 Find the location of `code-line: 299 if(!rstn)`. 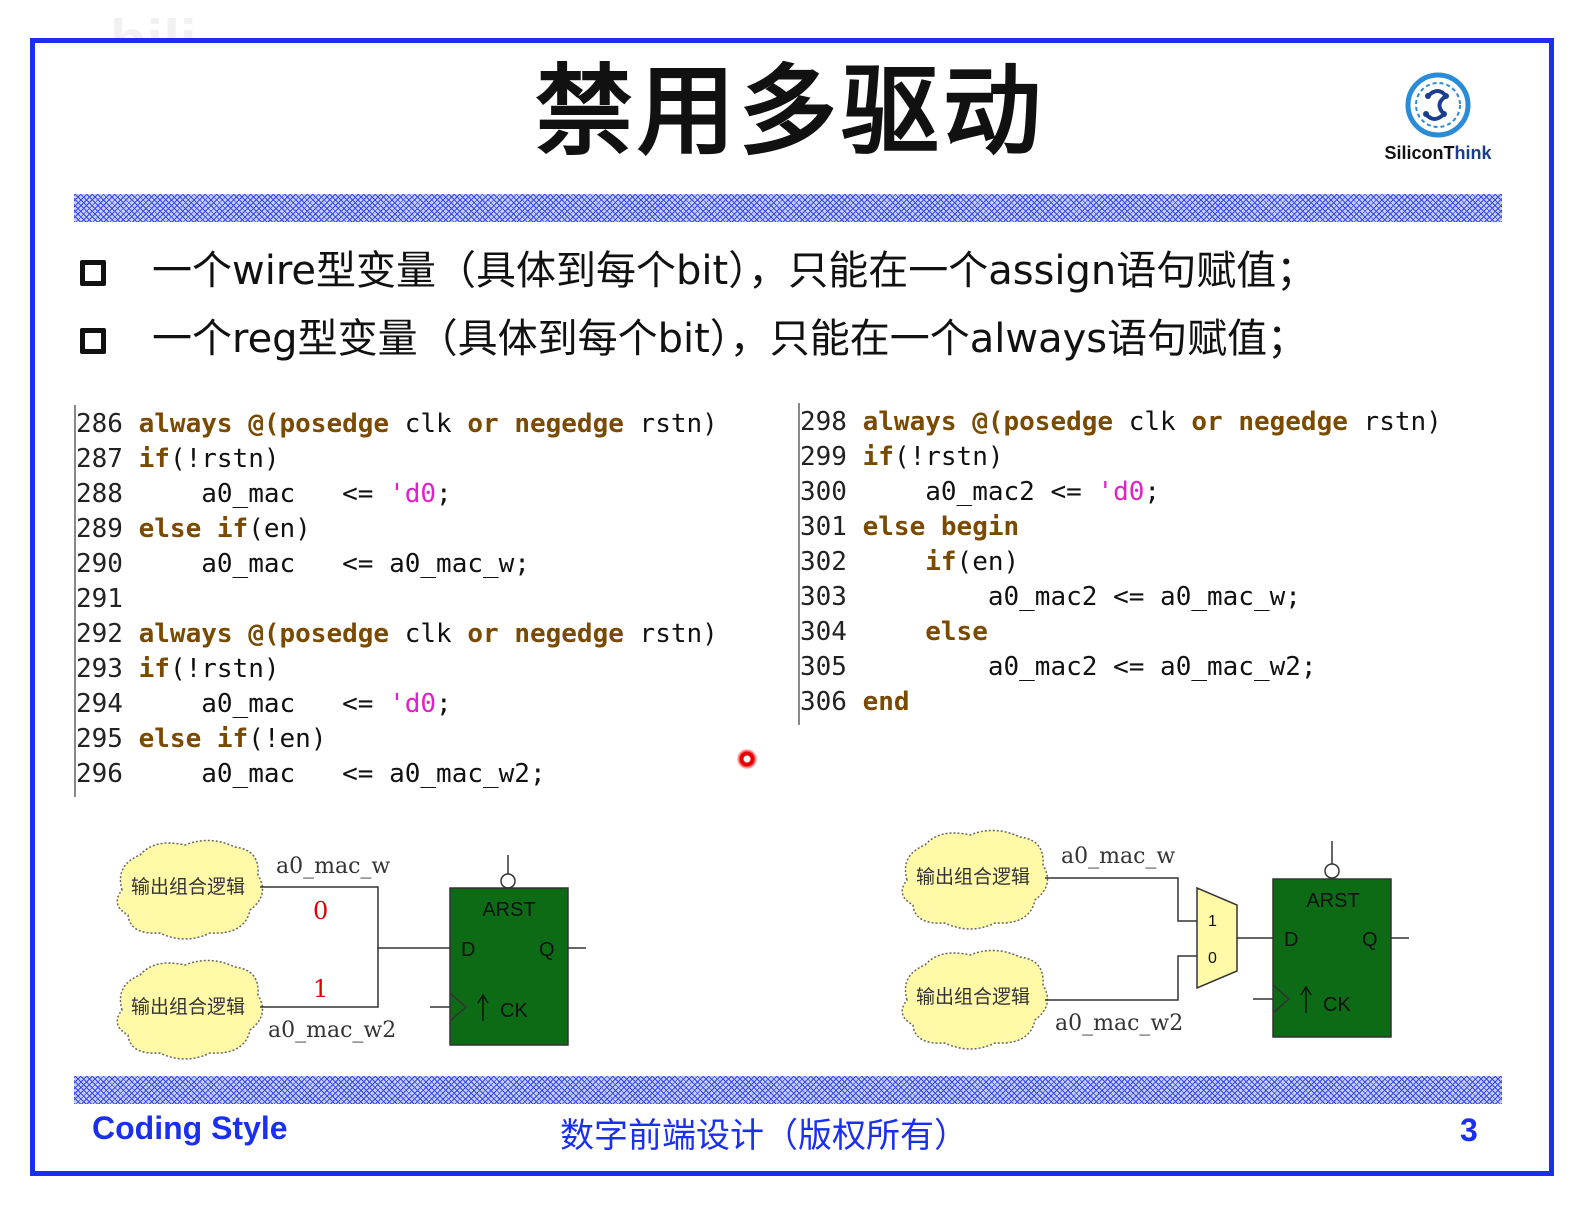

code-line: 299 if(!rstn) is located at coordinates (1121, 457).